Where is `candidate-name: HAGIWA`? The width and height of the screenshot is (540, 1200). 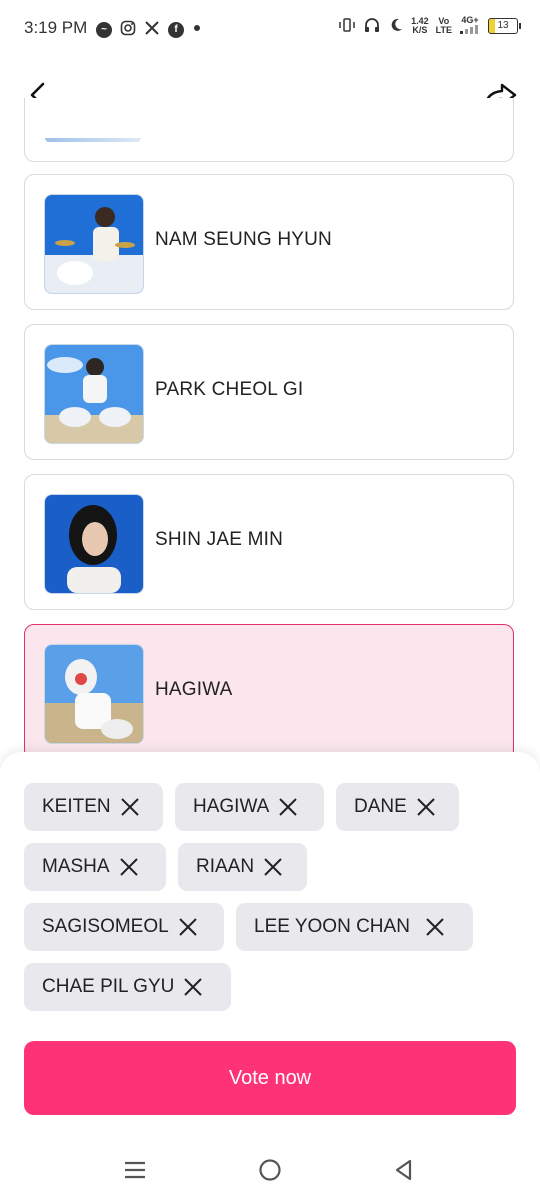
candidate-name: HAGIWA is located at coordinates (194, 689).